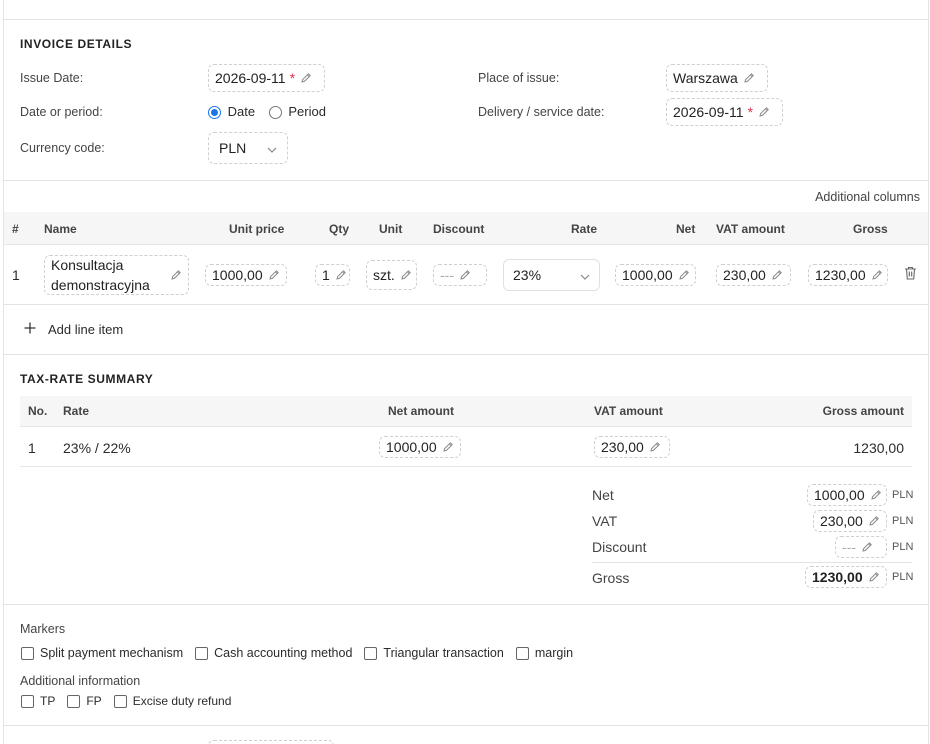 The height and width of the screenshot is (744, 930). What do you see at coordinates (519, 78) in the screenshot?
I see `place-of-issue-label: Place of issue:` at bounding box center [519, 78].